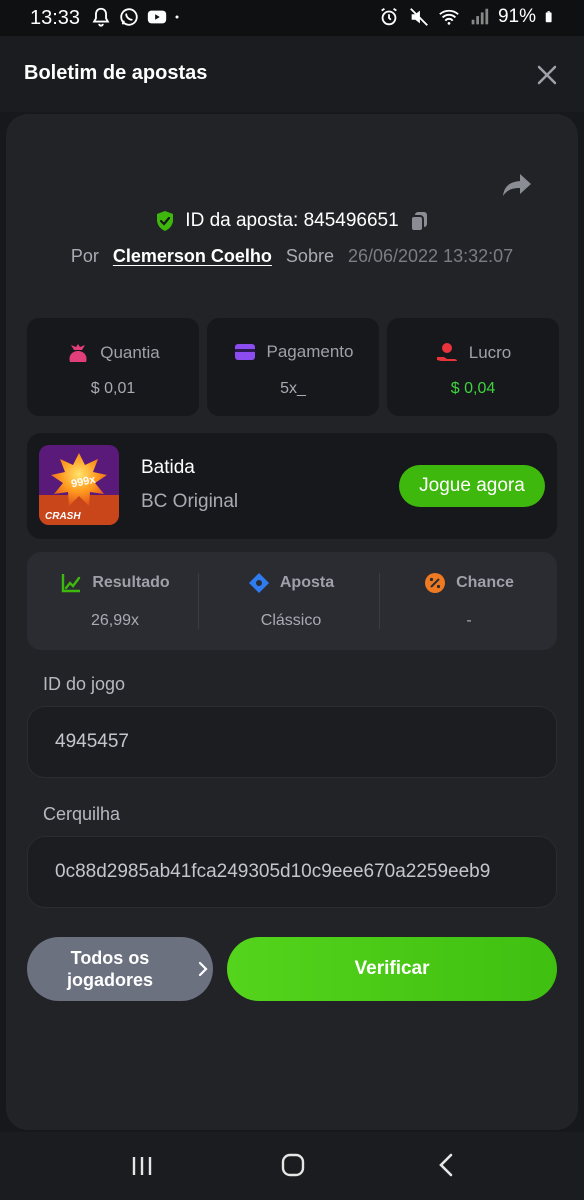  Describe the element at coordinates (113, 388) in the screenshot. I see `stat-value: $ 0,01` at that location.